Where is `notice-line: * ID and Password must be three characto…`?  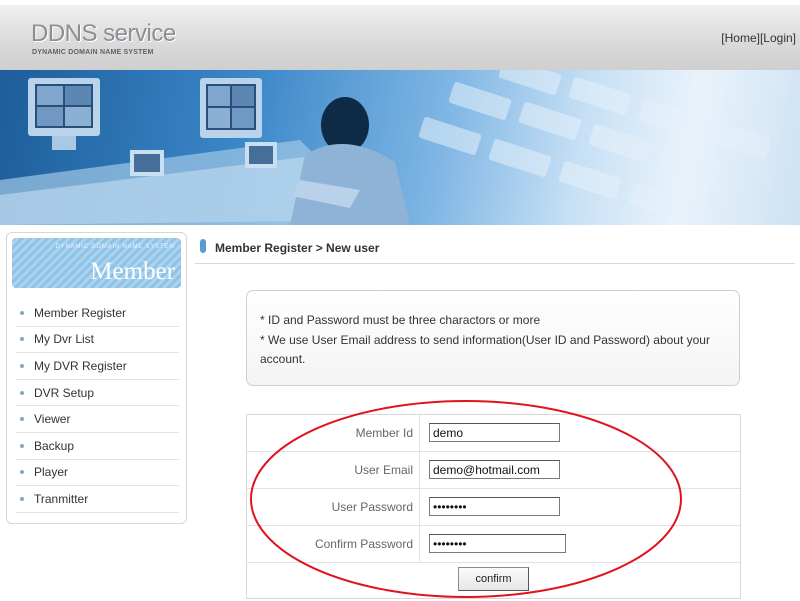 notice-line: * ID and Password must be three characto… is located at coordinates (400, 320).